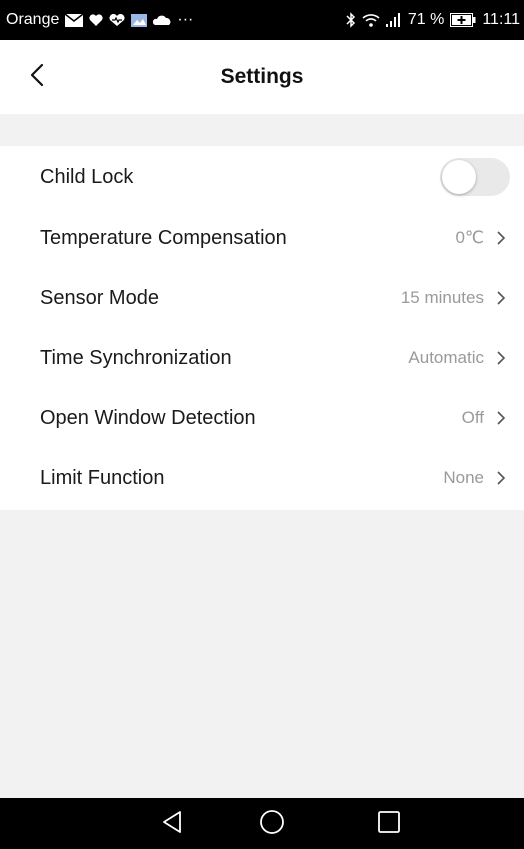 This screenshot has height=849, width=524. What do you see at coordinates (262, 478) in the screenshot?
I see `setting-row-limit-function: Limit Function None` at bounding box center [262, 478].